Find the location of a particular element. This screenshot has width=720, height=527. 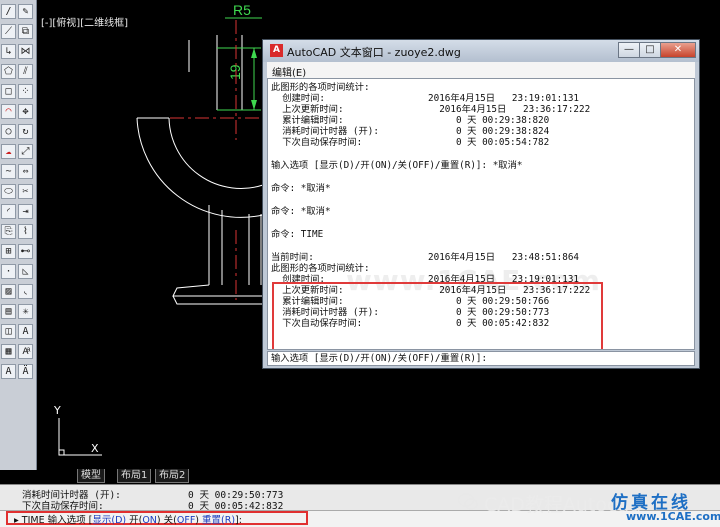

text-edit-tool-icon: Ä is located at coordinates (25, 371).